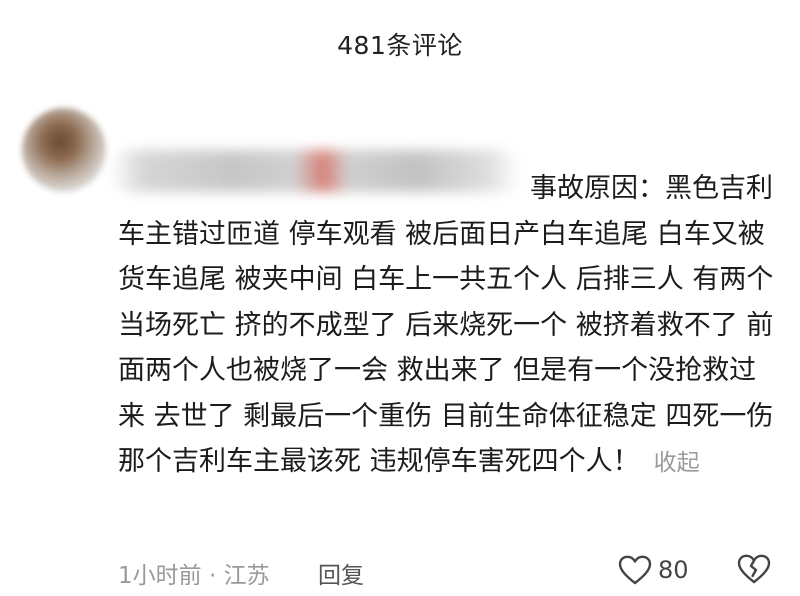 The width and height of the screenshot is (800, 596). Describe the element at coordinates (635, 570) in the screenshot. I see `heart-outline-icon` at that location.